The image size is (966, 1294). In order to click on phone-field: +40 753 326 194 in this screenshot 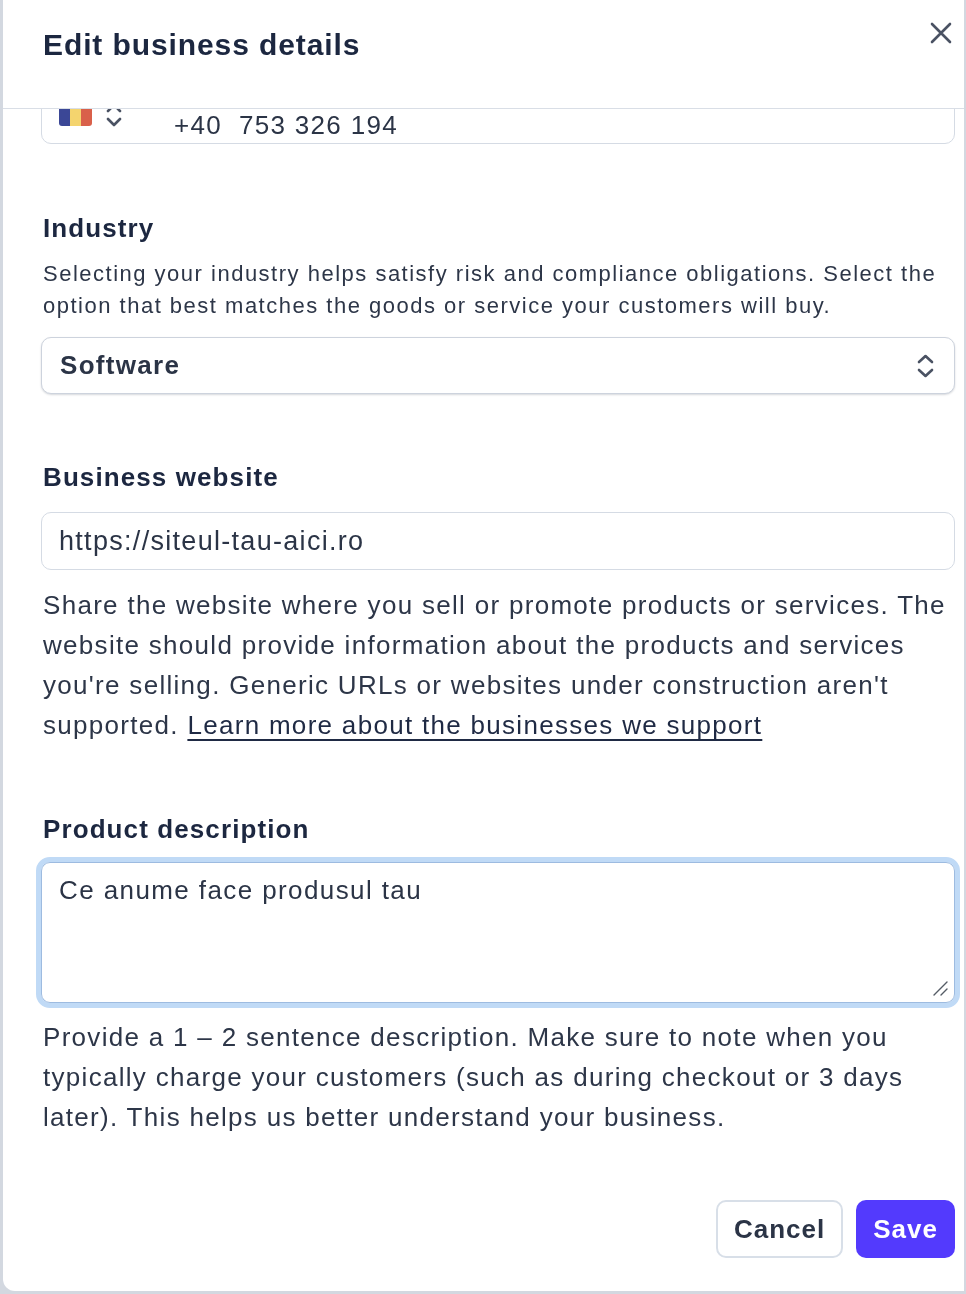, I will do `click(498, 126)`.